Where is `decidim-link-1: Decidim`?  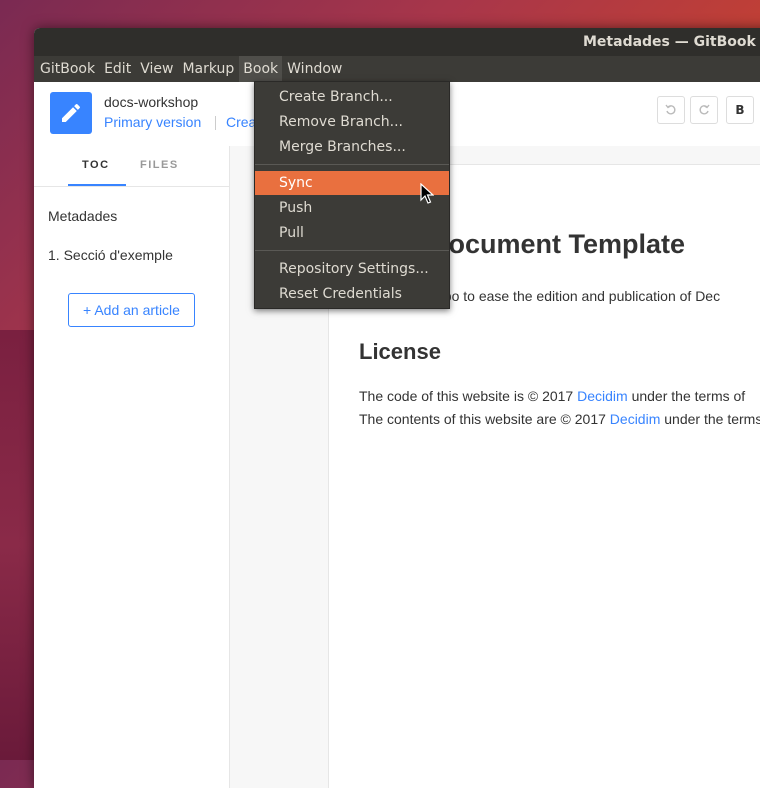 decidim-link-1: Decidim is located at coordinates (602, 396).